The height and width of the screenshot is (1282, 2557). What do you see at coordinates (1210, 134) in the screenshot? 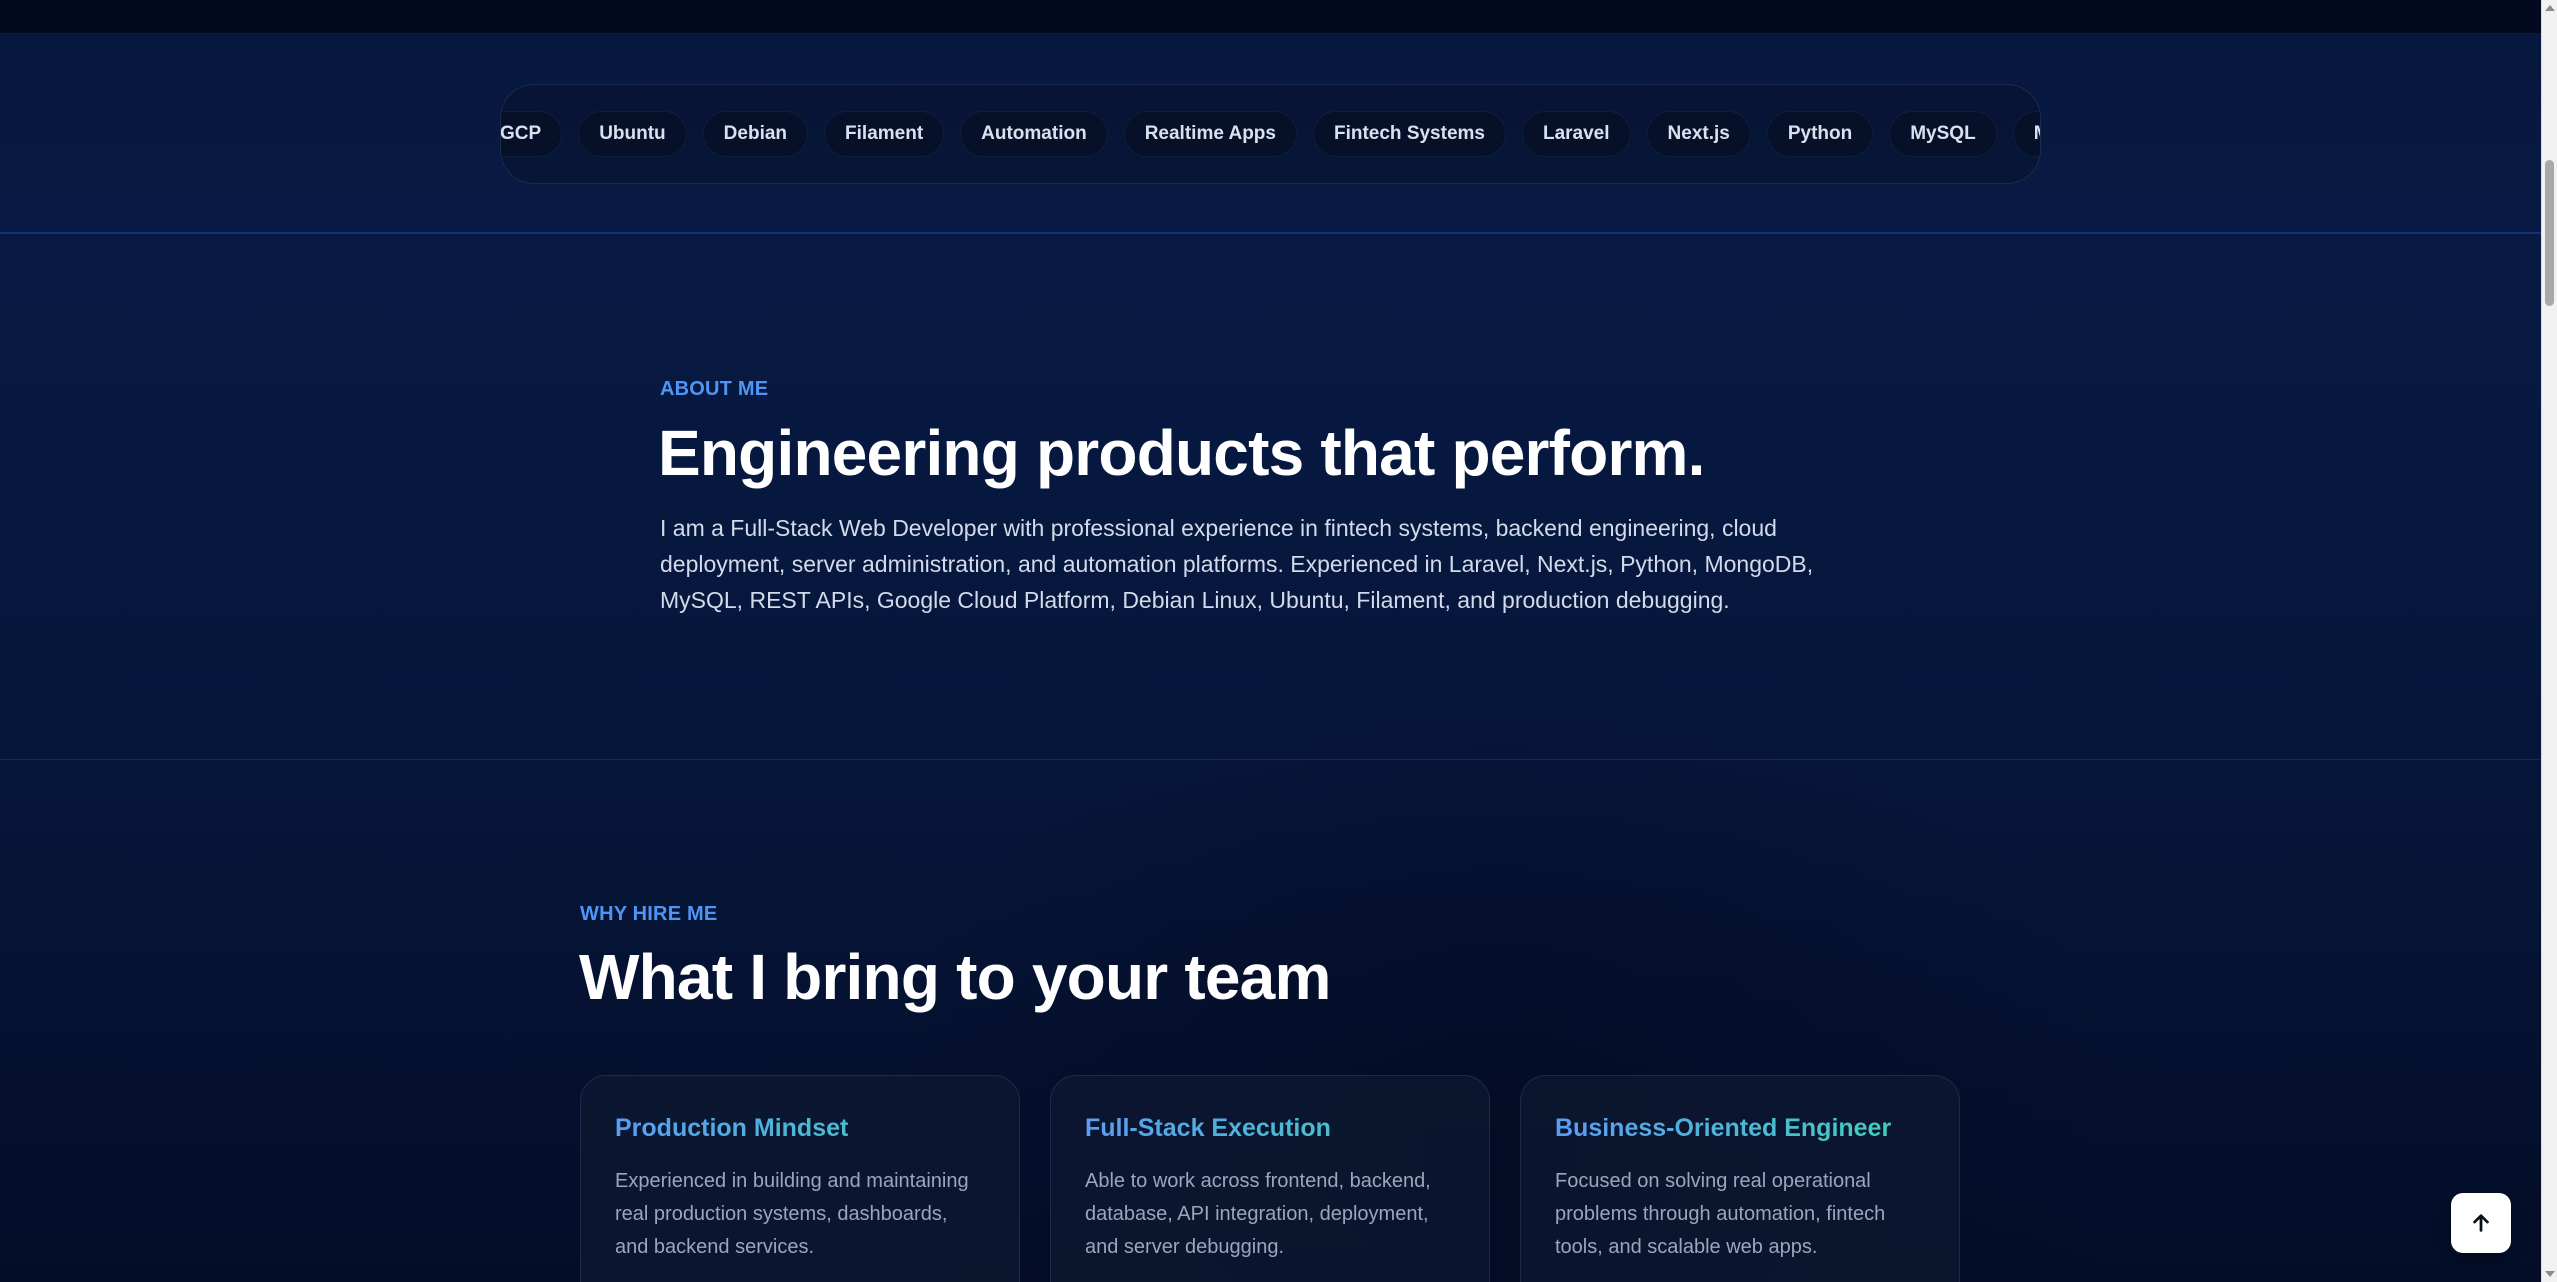
I see `tech-chip: Realtime Apps` at bounding box center [1210, 134].